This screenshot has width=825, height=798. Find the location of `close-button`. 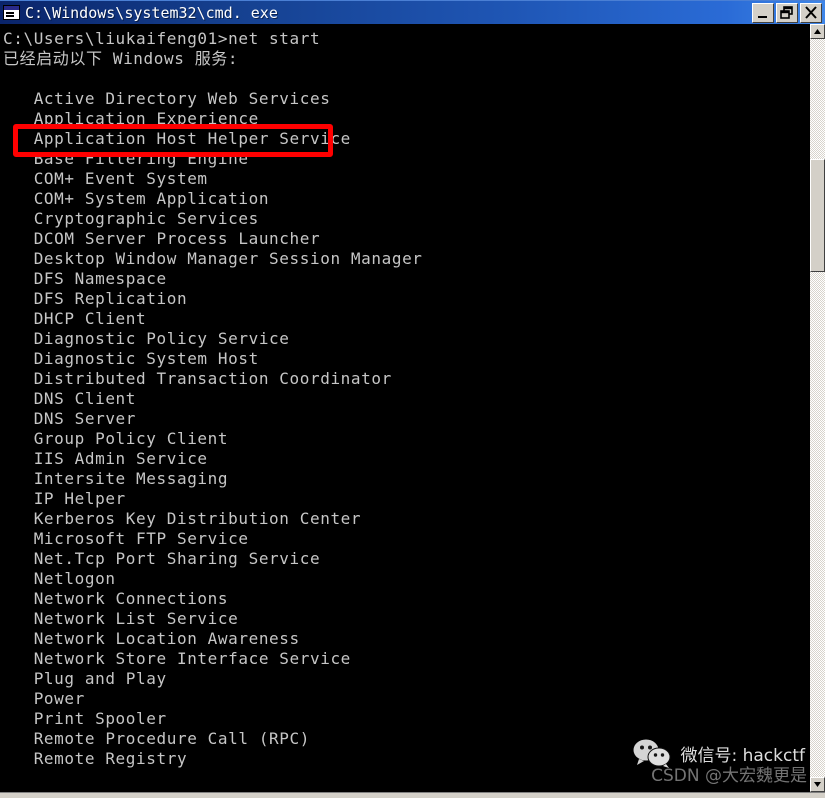

close-button is located at coordinates (811, 12).